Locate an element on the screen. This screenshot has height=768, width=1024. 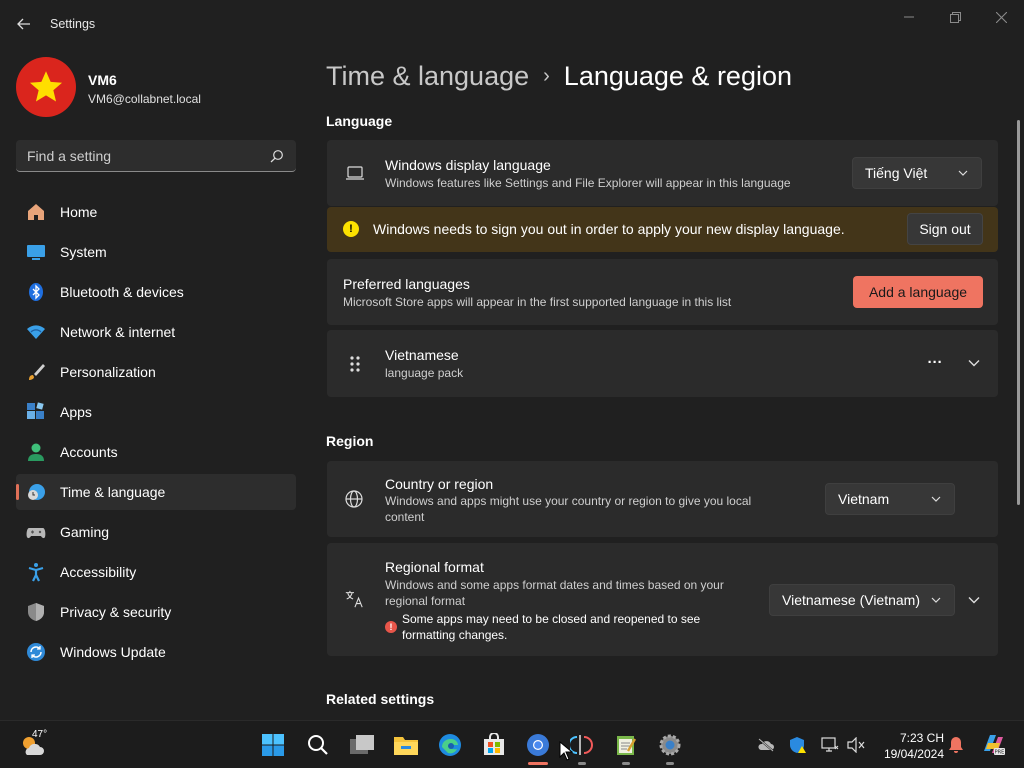
notepad-button is located at coordinates (626, 747).